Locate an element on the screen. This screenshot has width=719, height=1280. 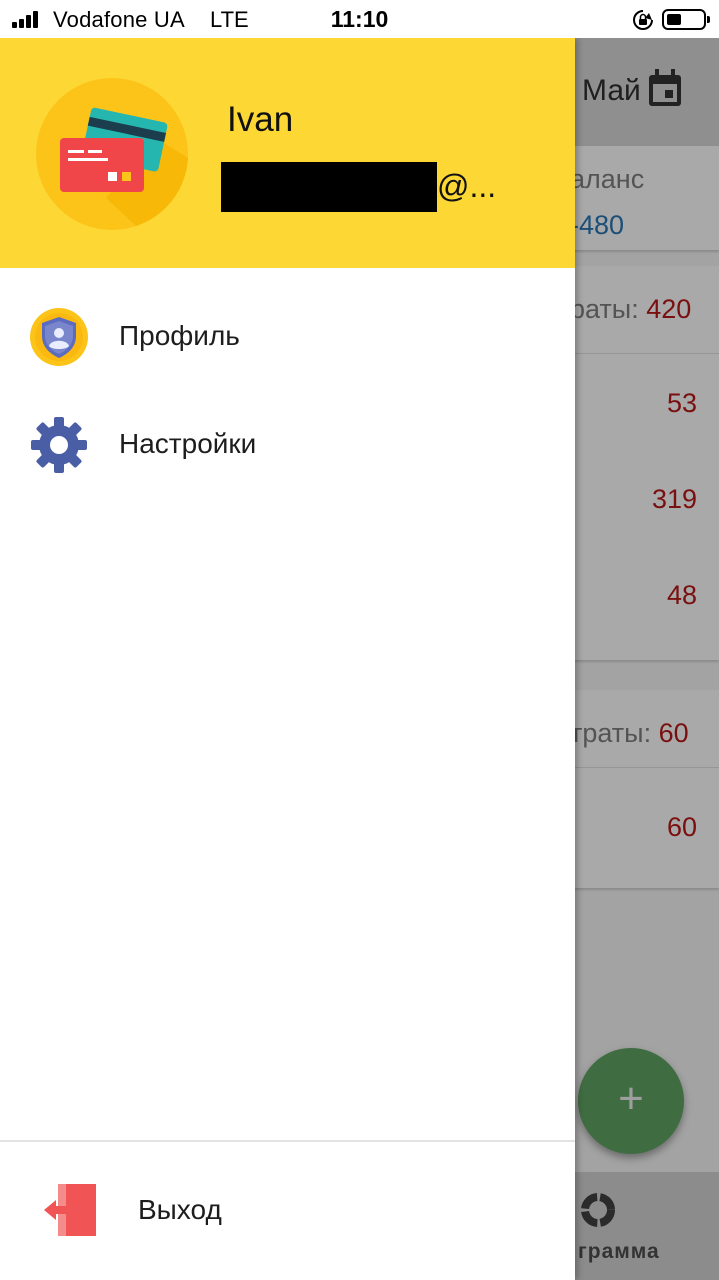
expense-group-total: 420 is located at coordinates (669, 309).